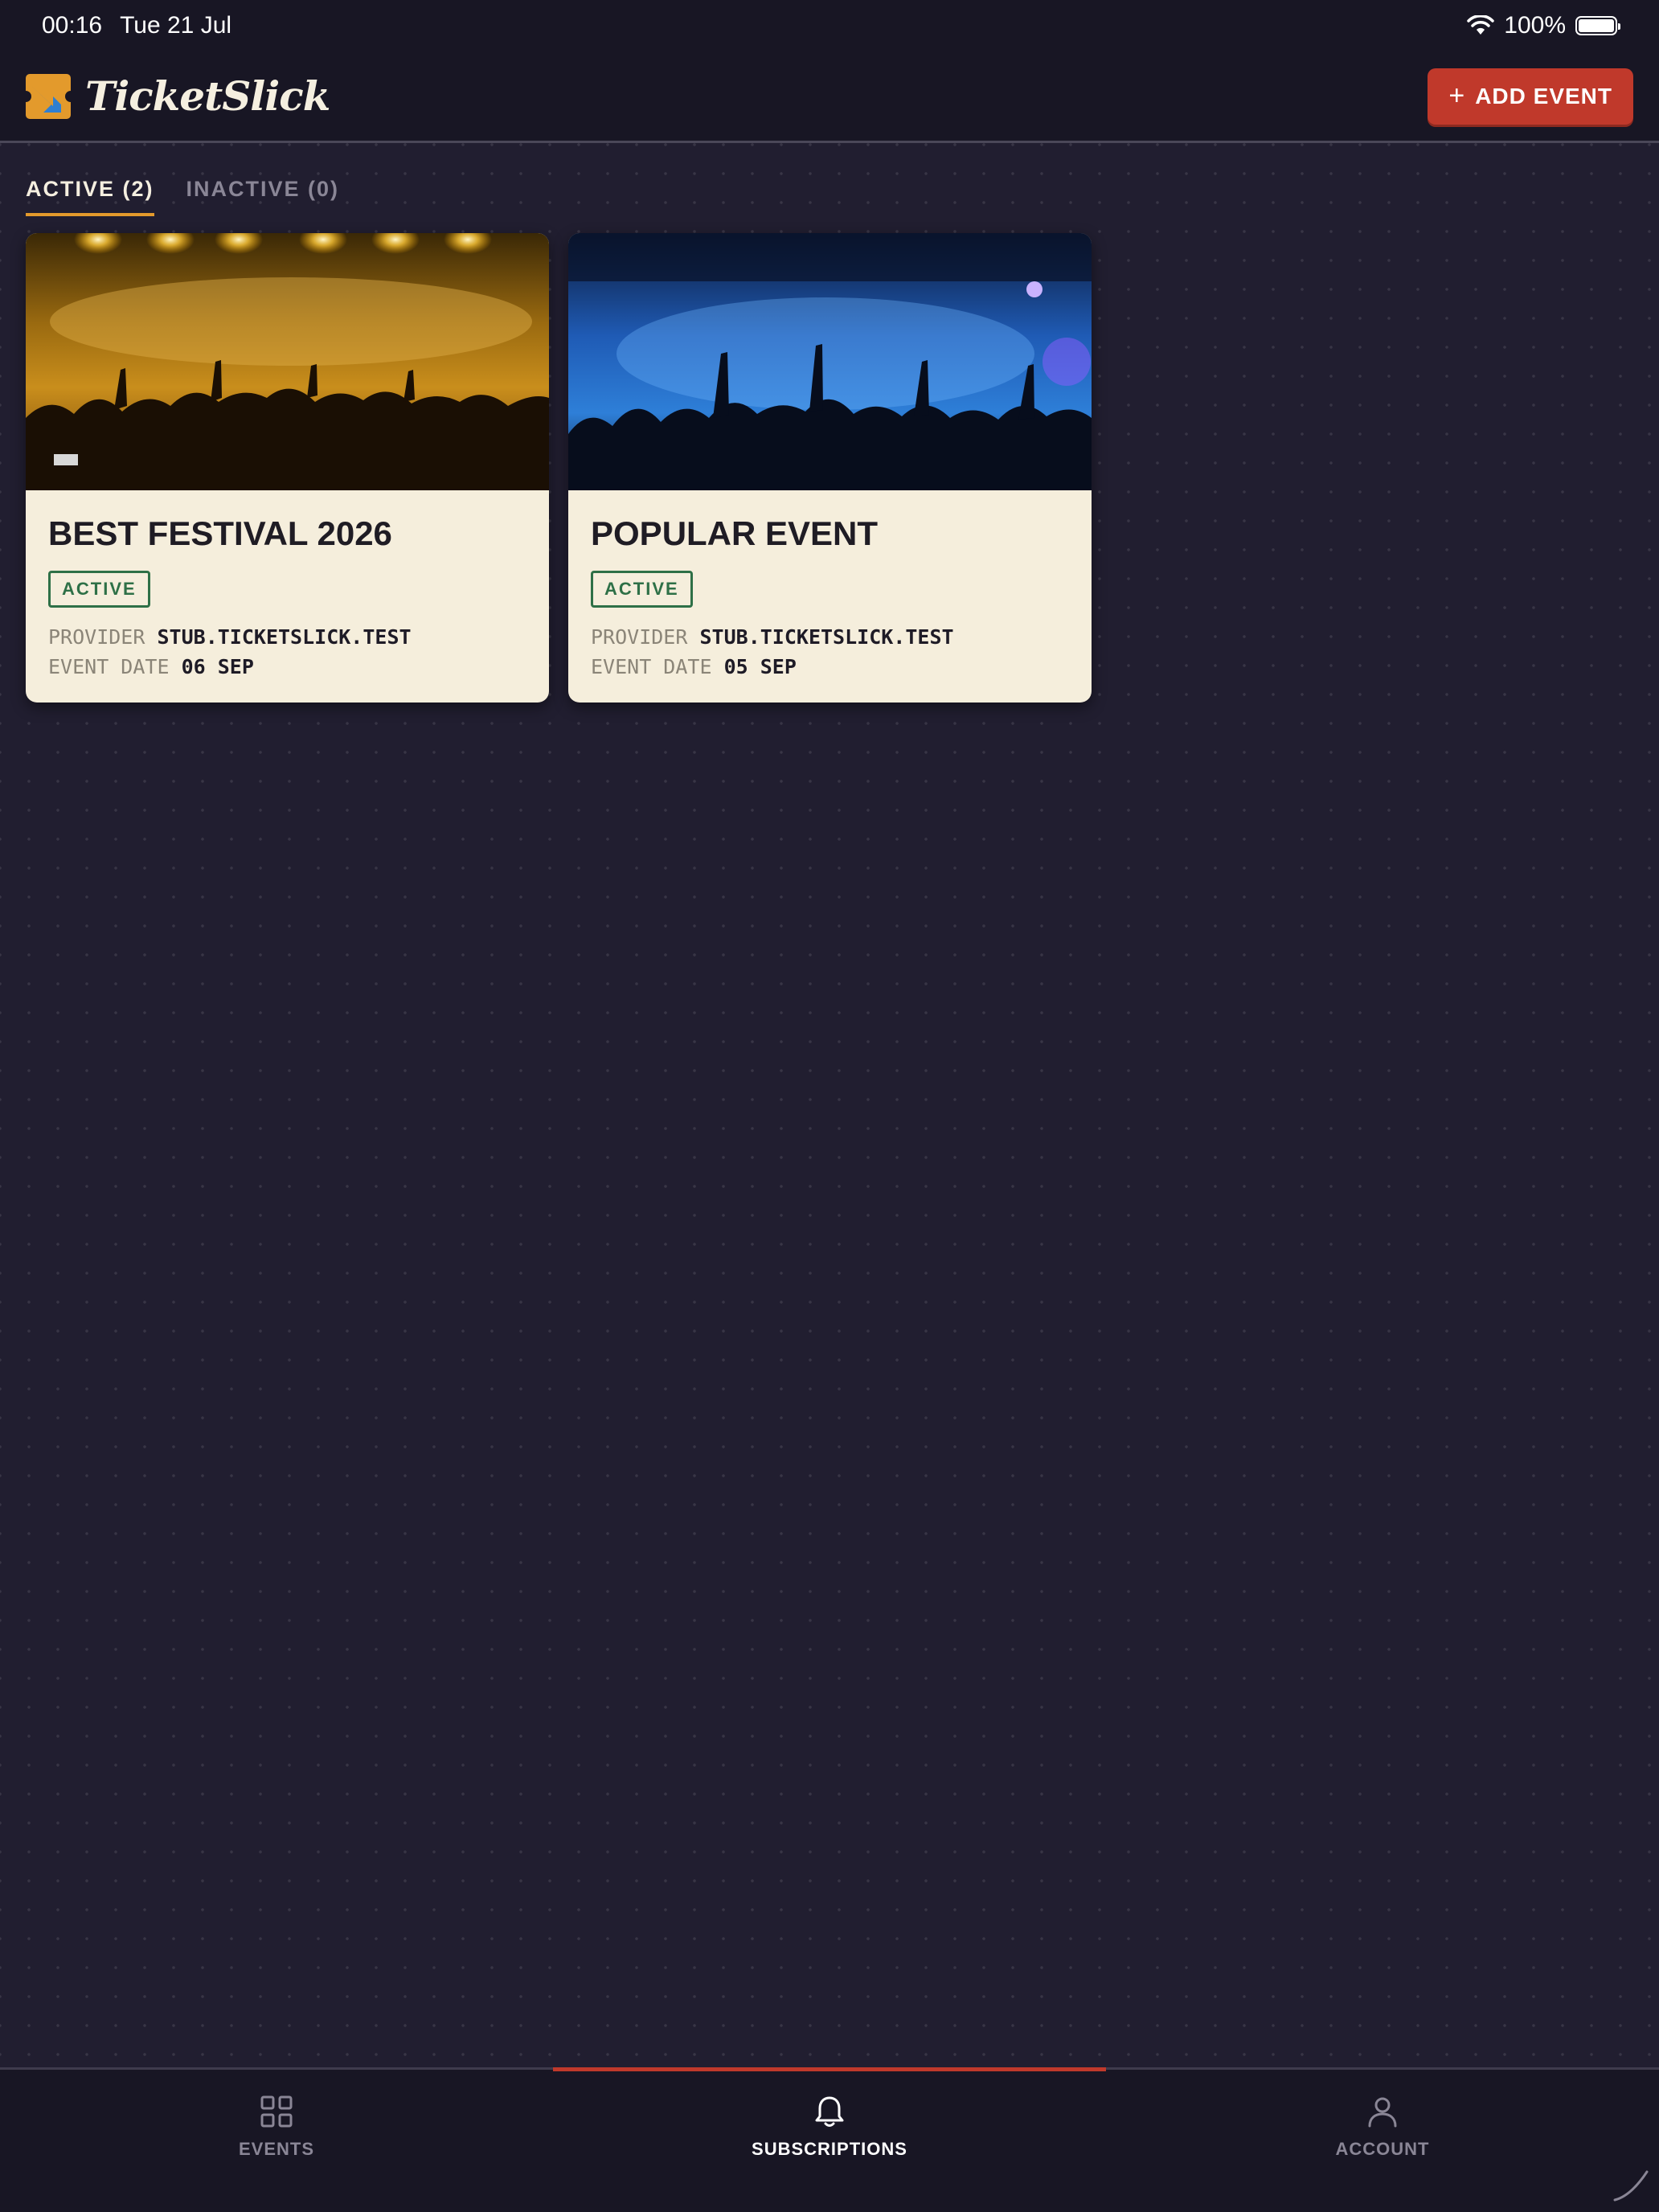  What do you see at coordinates (1382, 2112) in the screenshot?
I see `person-icon` at bounding box center [1382, 2112].